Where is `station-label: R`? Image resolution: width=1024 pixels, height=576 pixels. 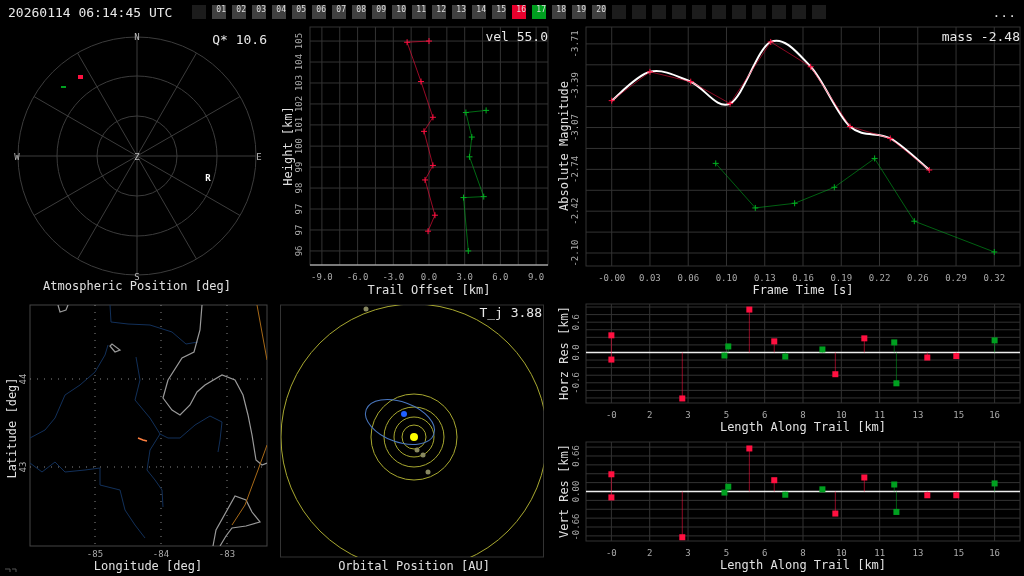 station-label: R is located at coordinates (208, 178).